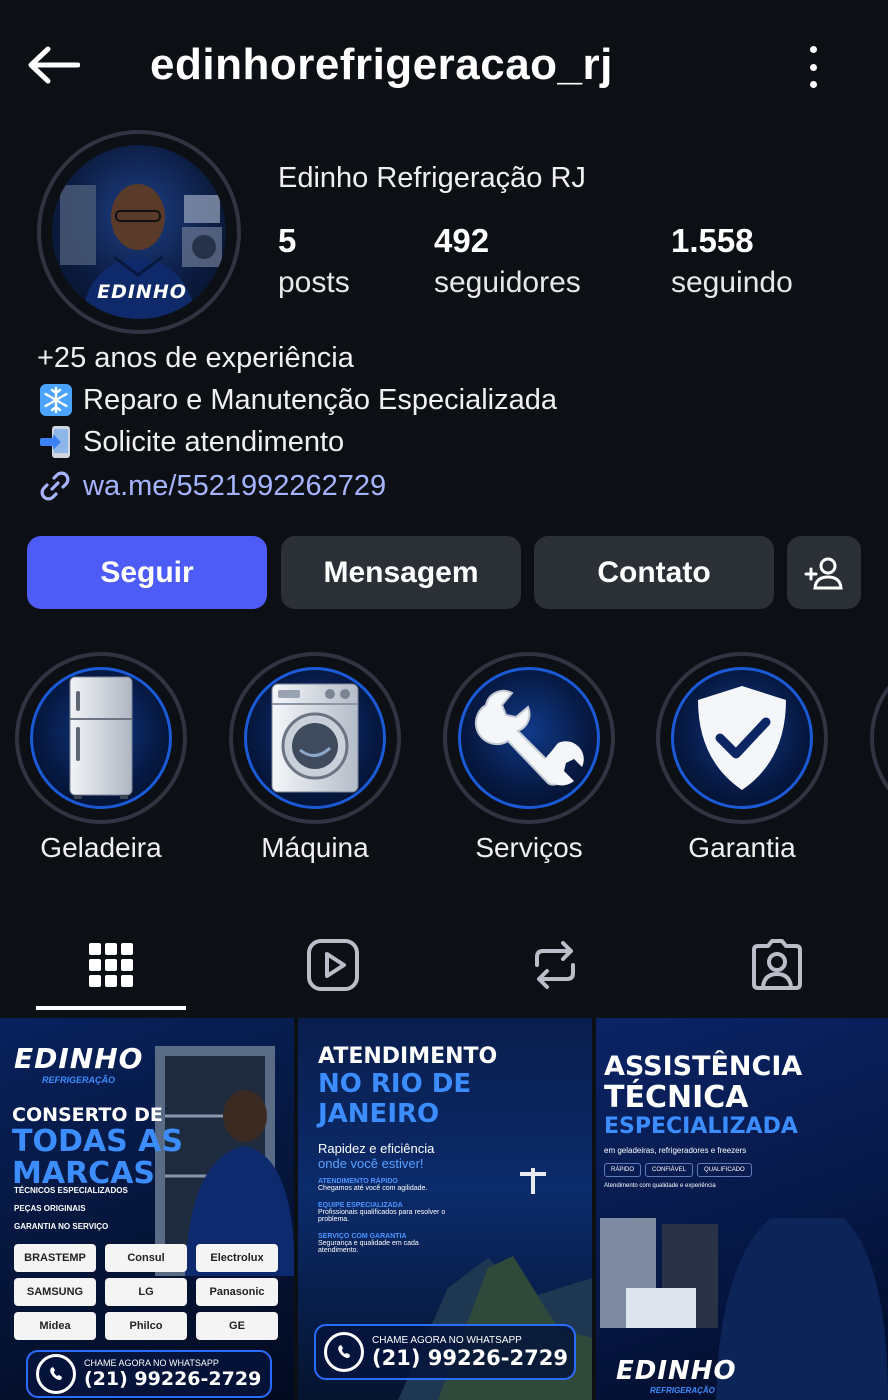 The height and width of the screenshot is (1400, 888). What do you see at coordinates (529, 847) in the screenshot?
I see `highlight-label: Serviços` at bounding box center [529, 847].